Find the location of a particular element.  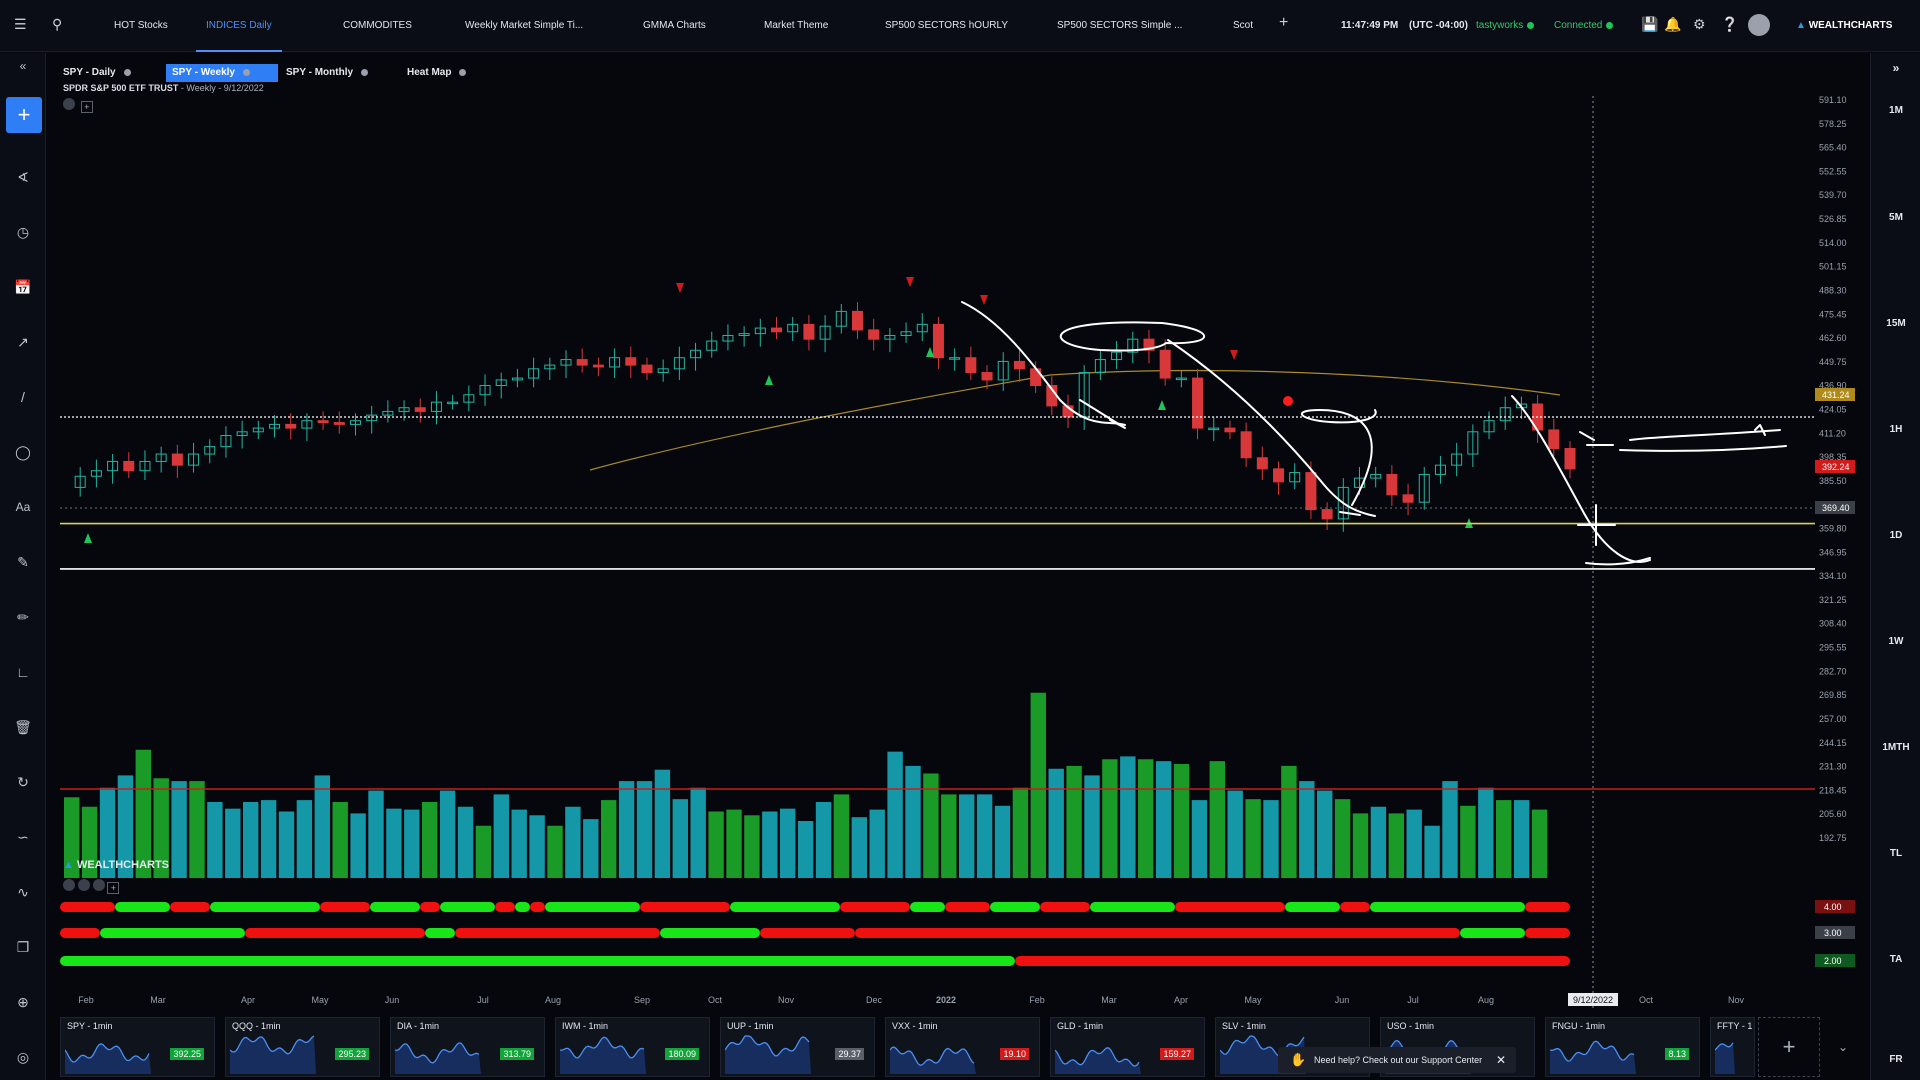

crosshair-icon: ⊕ is located at coordinates (23, 1002).